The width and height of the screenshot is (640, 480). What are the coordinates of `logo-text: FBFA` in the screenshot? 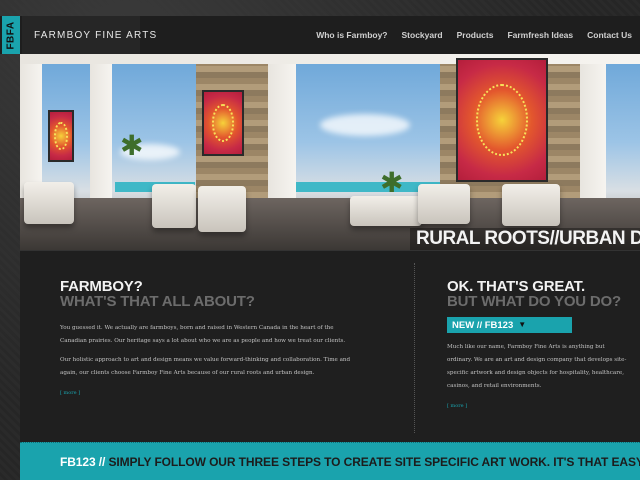 It's located at (11, 35).